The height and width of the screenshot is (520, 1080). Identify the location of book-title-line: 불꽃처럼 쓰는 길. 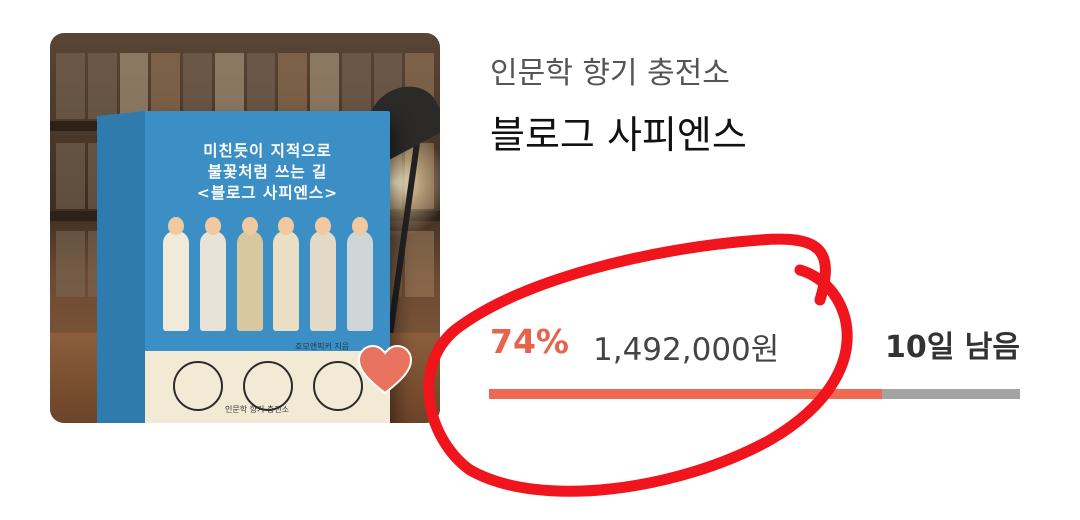
(267, 172).